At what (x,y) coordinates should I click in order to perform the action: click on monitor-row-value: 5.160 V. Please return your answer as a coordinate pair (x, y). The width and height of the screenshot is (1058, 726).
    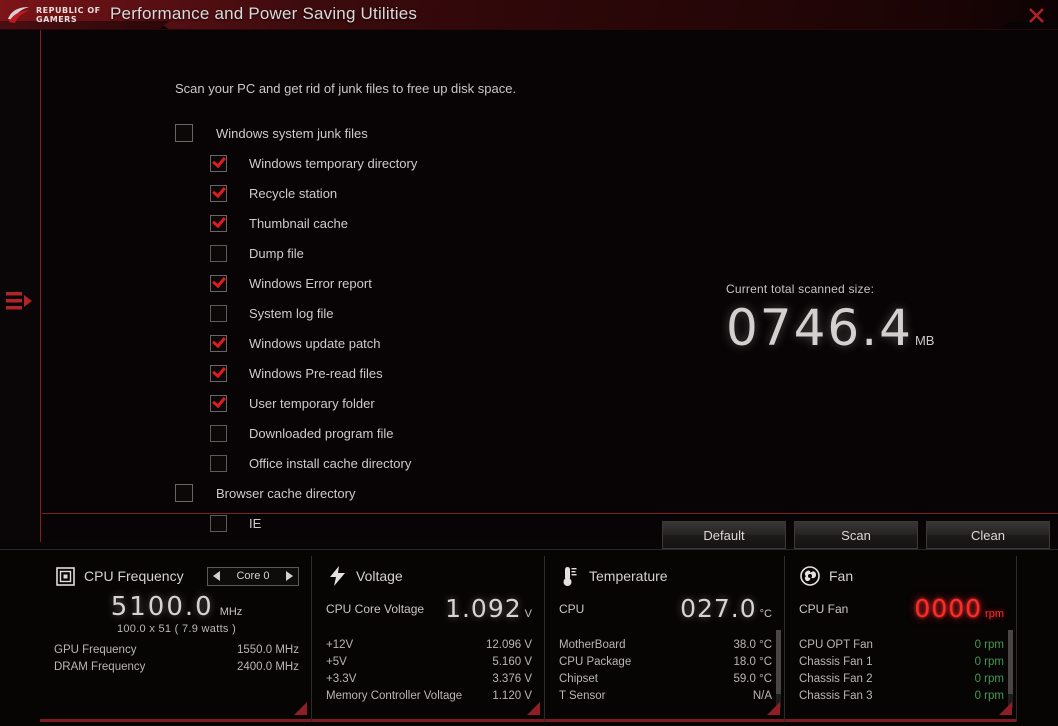
    Looking at the image, I should click on (512, 661).